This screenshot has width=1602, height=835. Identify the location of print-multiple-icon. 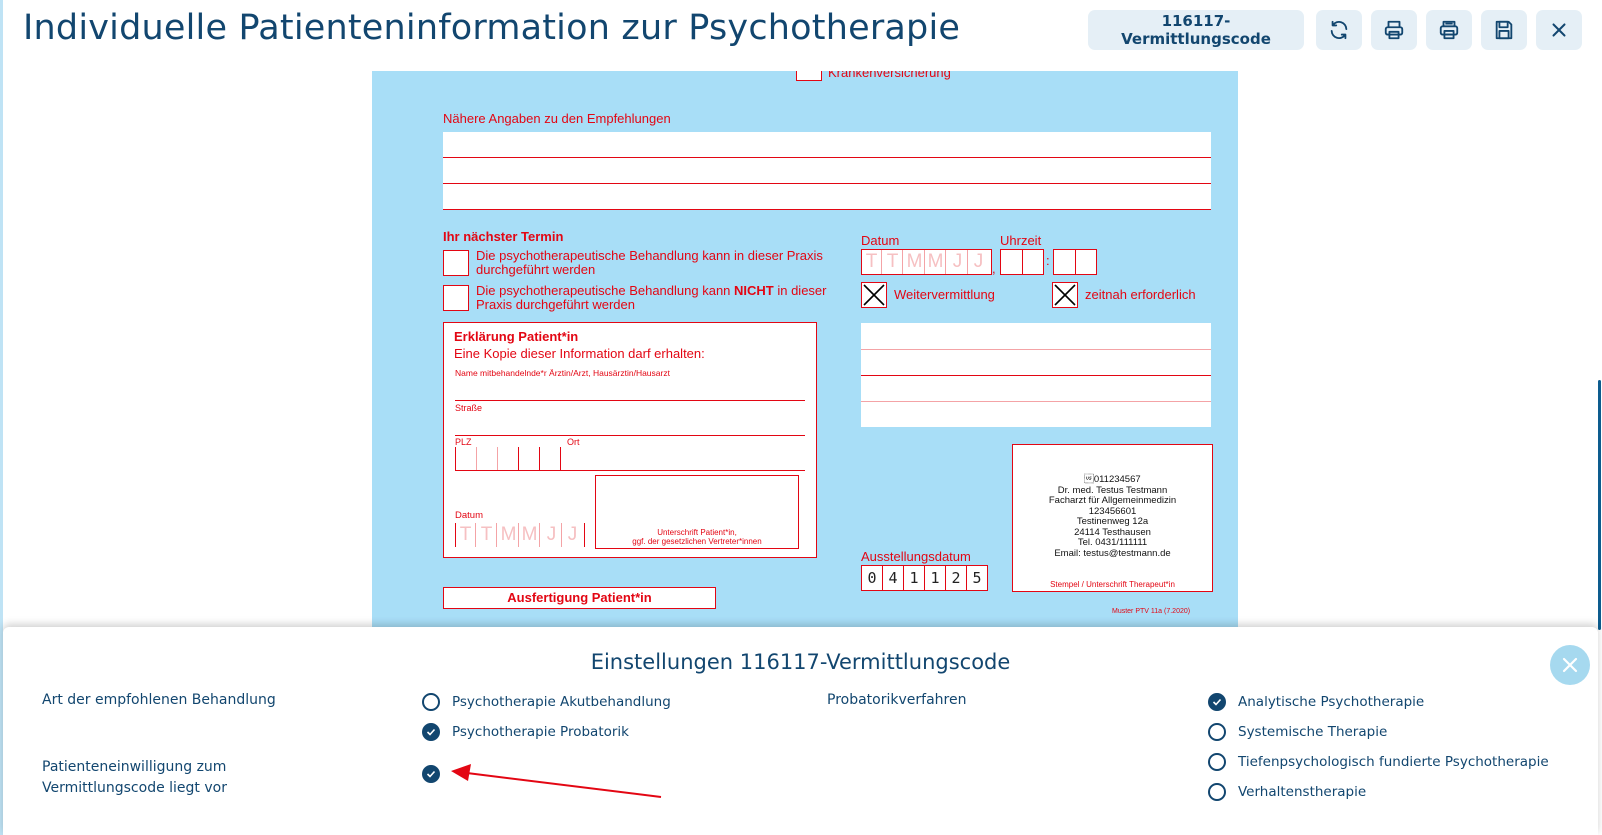
(1449, 30).